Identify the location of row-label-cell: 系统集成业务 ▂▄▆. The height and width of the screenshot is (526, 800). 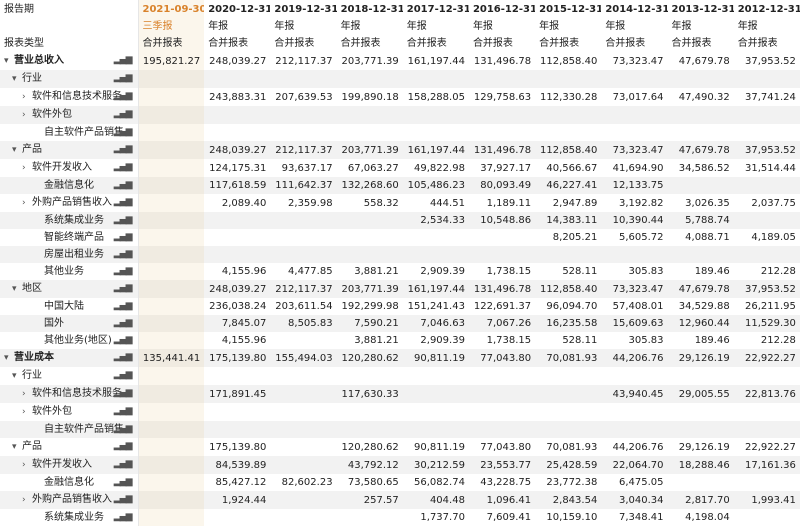
(69, 220).